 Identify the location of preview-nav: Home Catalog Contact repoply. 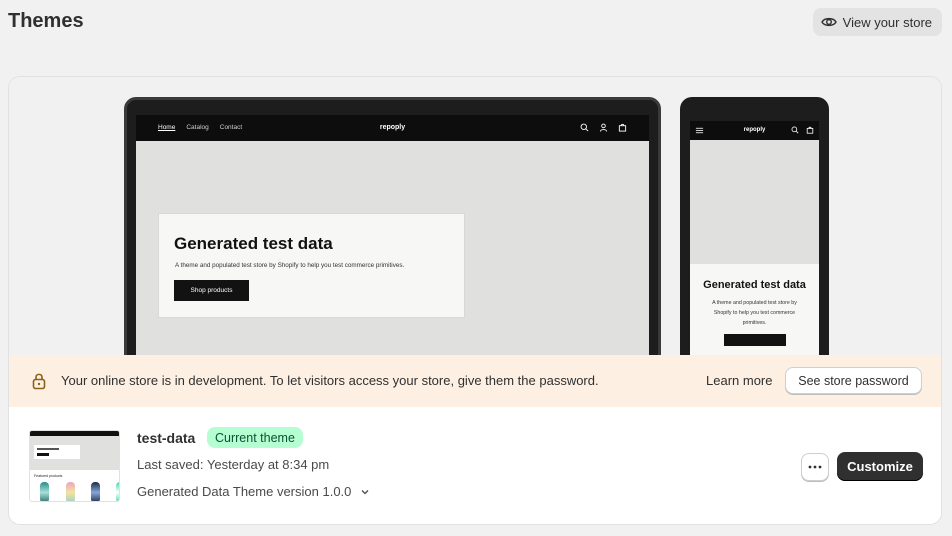
(392, 128).